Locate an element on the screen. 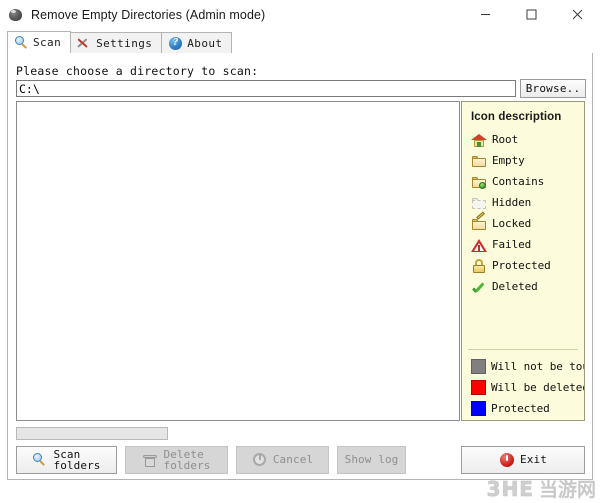  question-circle-icon: ? is located at coordinates (175, 43).